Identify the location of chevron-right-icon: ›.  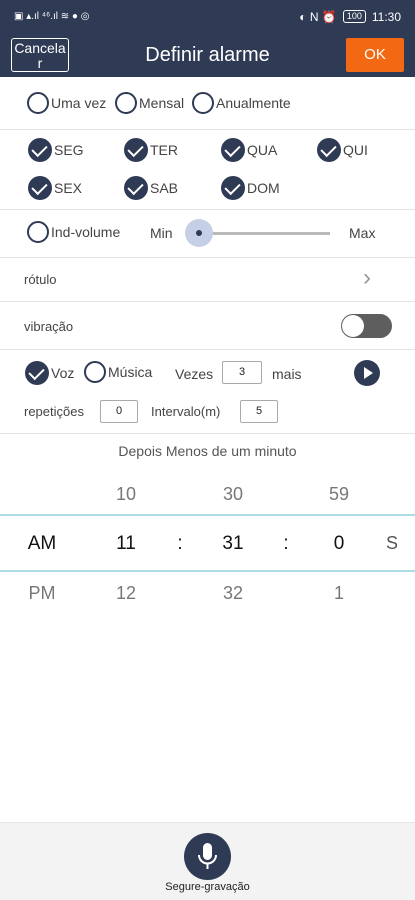
(367, 277).